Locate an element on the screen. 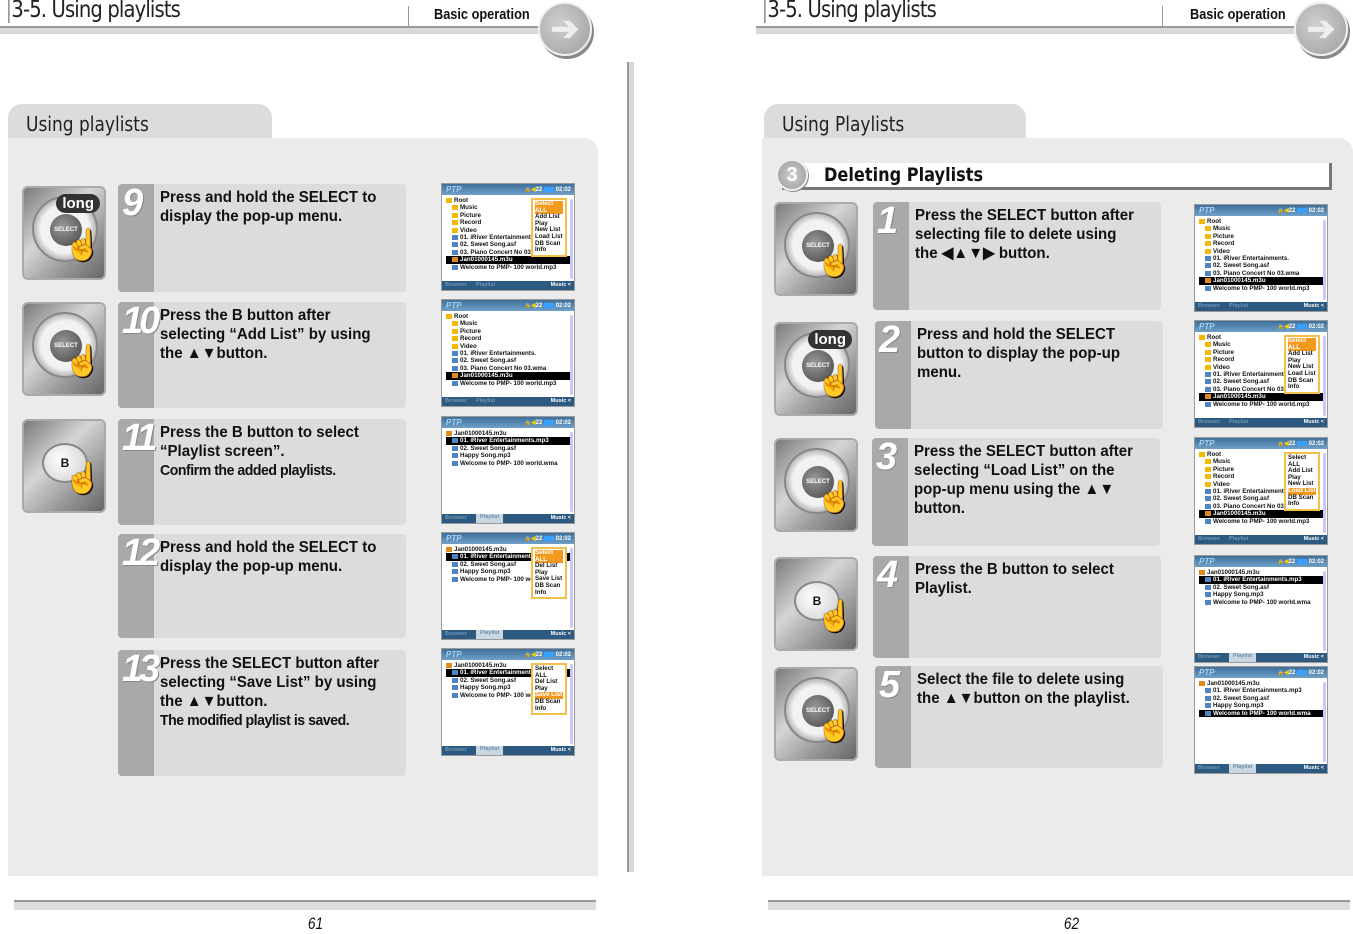 The width and height of the screenshot is (1353, 934). section-number-badge: 3 is located at coordinates (792, 175).